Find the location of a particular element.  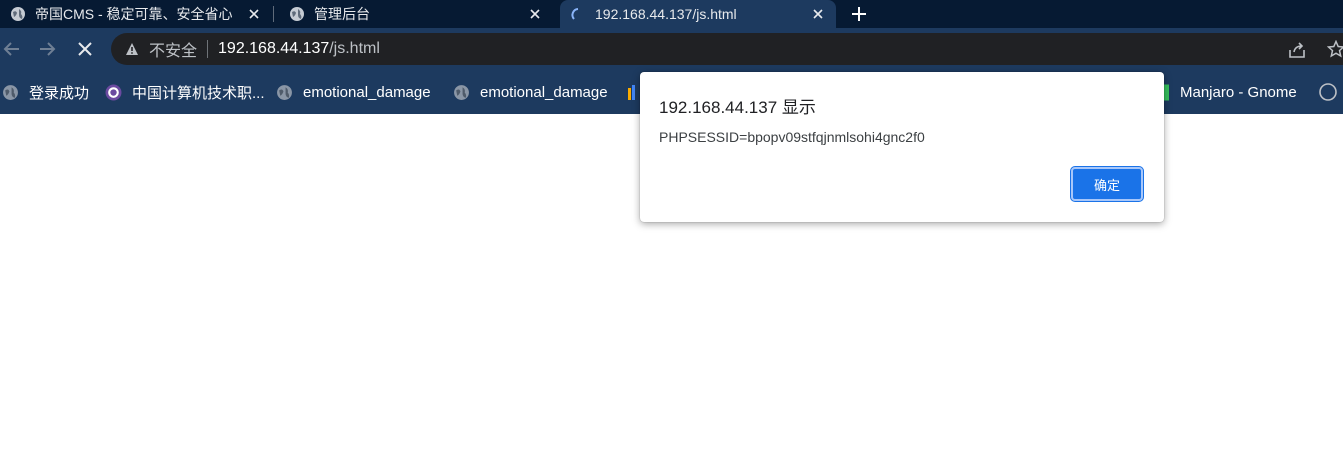

circle-icon is located at coordinates (1328, 92).